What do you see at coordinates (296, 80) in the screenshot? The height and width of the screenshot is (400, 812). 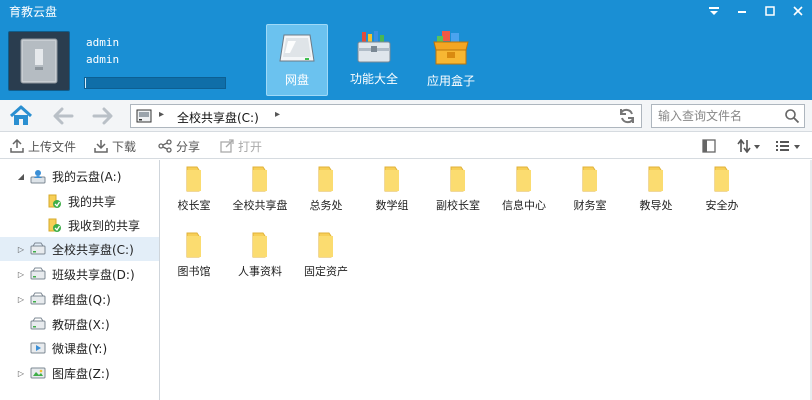 I see `nav-wangpan-label: 网盘` at bounding box center [296, 80].